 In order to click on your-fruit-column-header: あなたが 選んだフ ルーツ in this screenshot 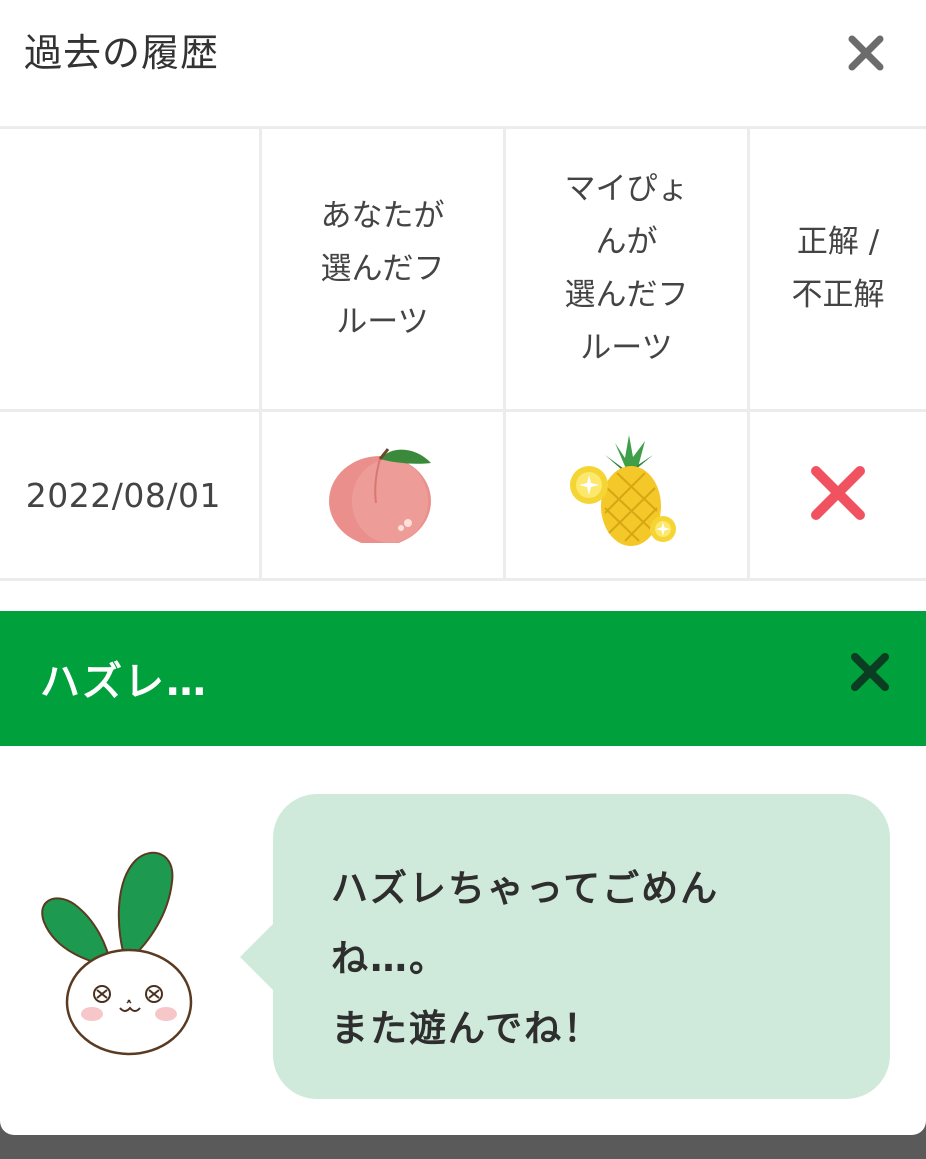, I will do `click(382, 269)`.